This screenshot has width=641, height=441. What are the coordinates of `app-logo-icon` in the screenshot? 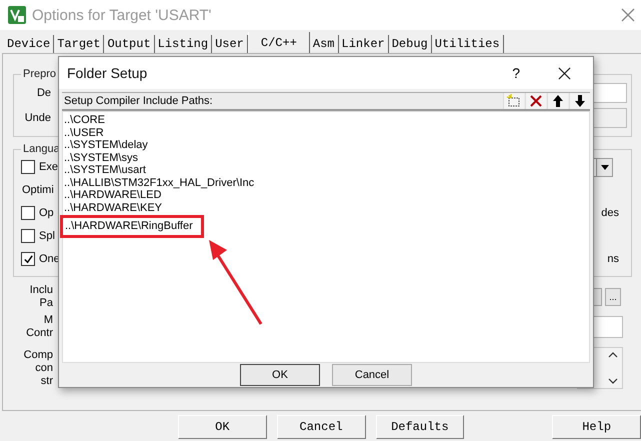 It's located at (17, 15).